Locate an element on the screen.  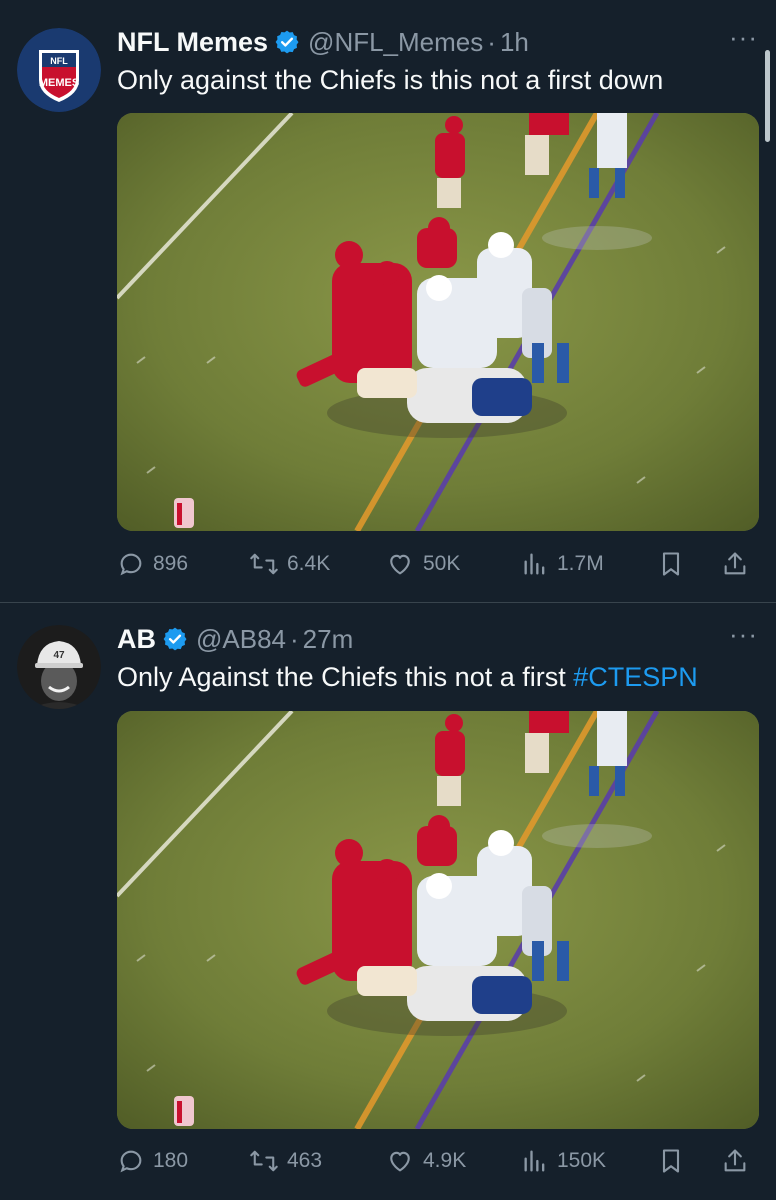
like-button: 4.9K is located at coordinates (425, 1161).